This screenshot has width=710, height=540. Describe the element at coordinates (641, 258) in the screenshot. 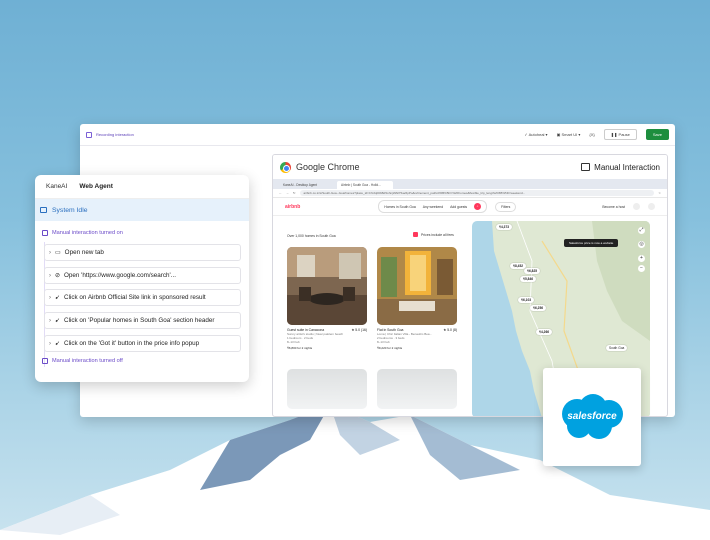

I see `zoom-in-icon: +` at that location.